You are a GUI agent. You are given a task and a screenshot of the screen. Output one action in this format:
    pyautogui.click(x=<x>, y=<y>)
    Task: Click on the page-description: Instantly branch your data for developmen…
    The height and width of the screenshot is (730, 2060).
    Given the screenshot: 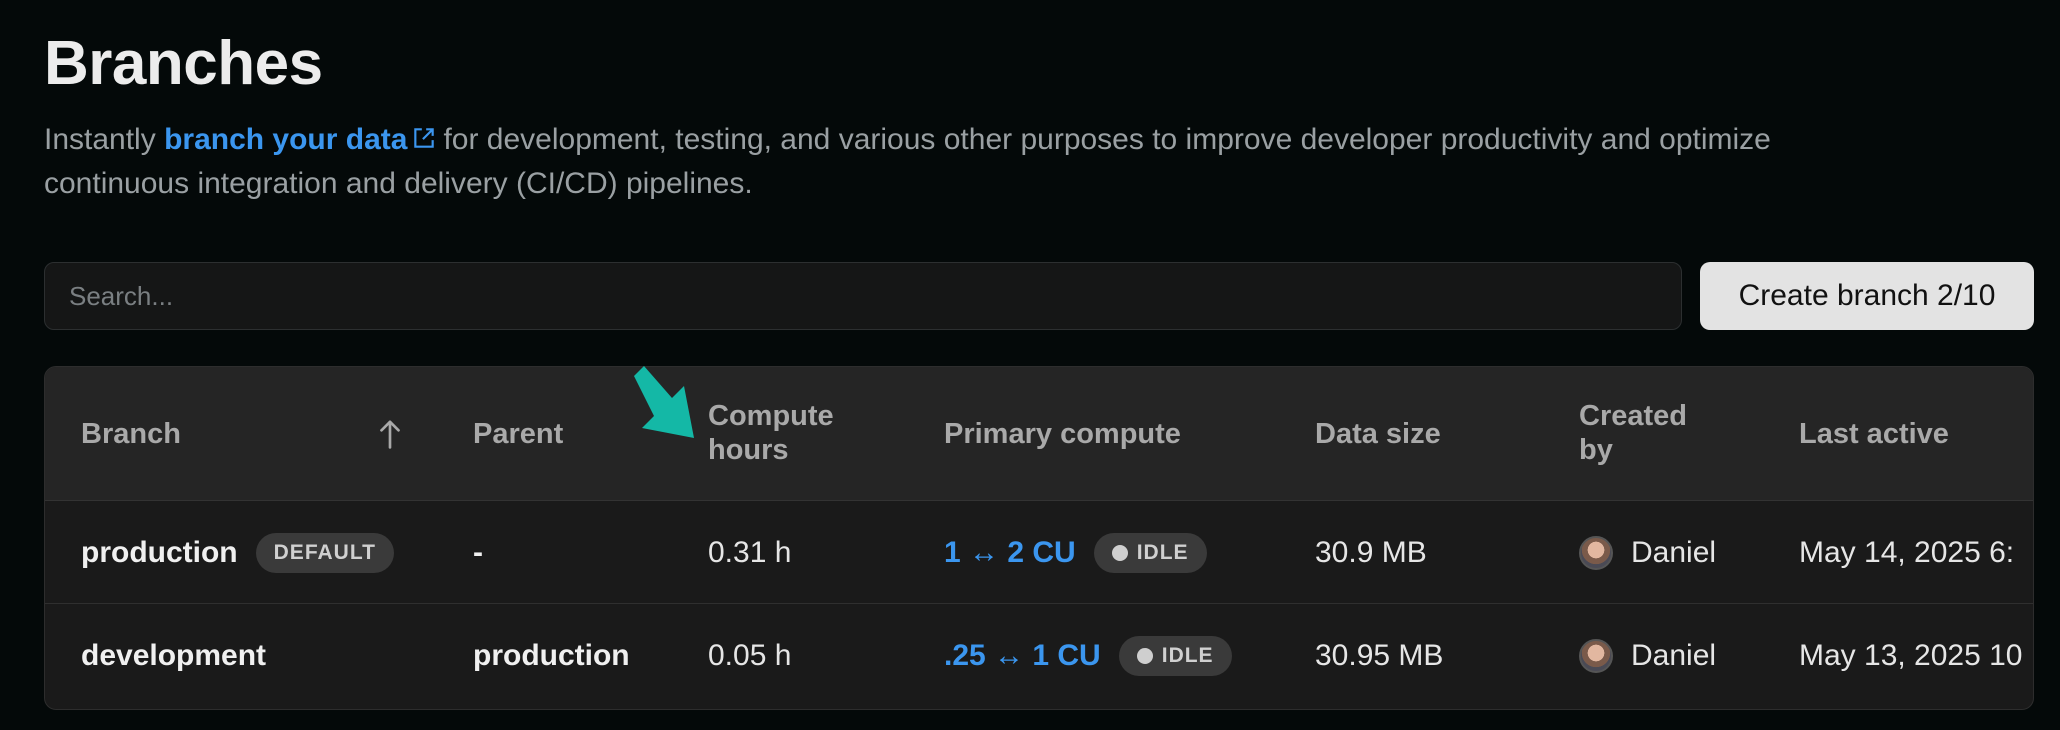 What is the action you would take?
    pyautogui.click(x=924, y=162)
    